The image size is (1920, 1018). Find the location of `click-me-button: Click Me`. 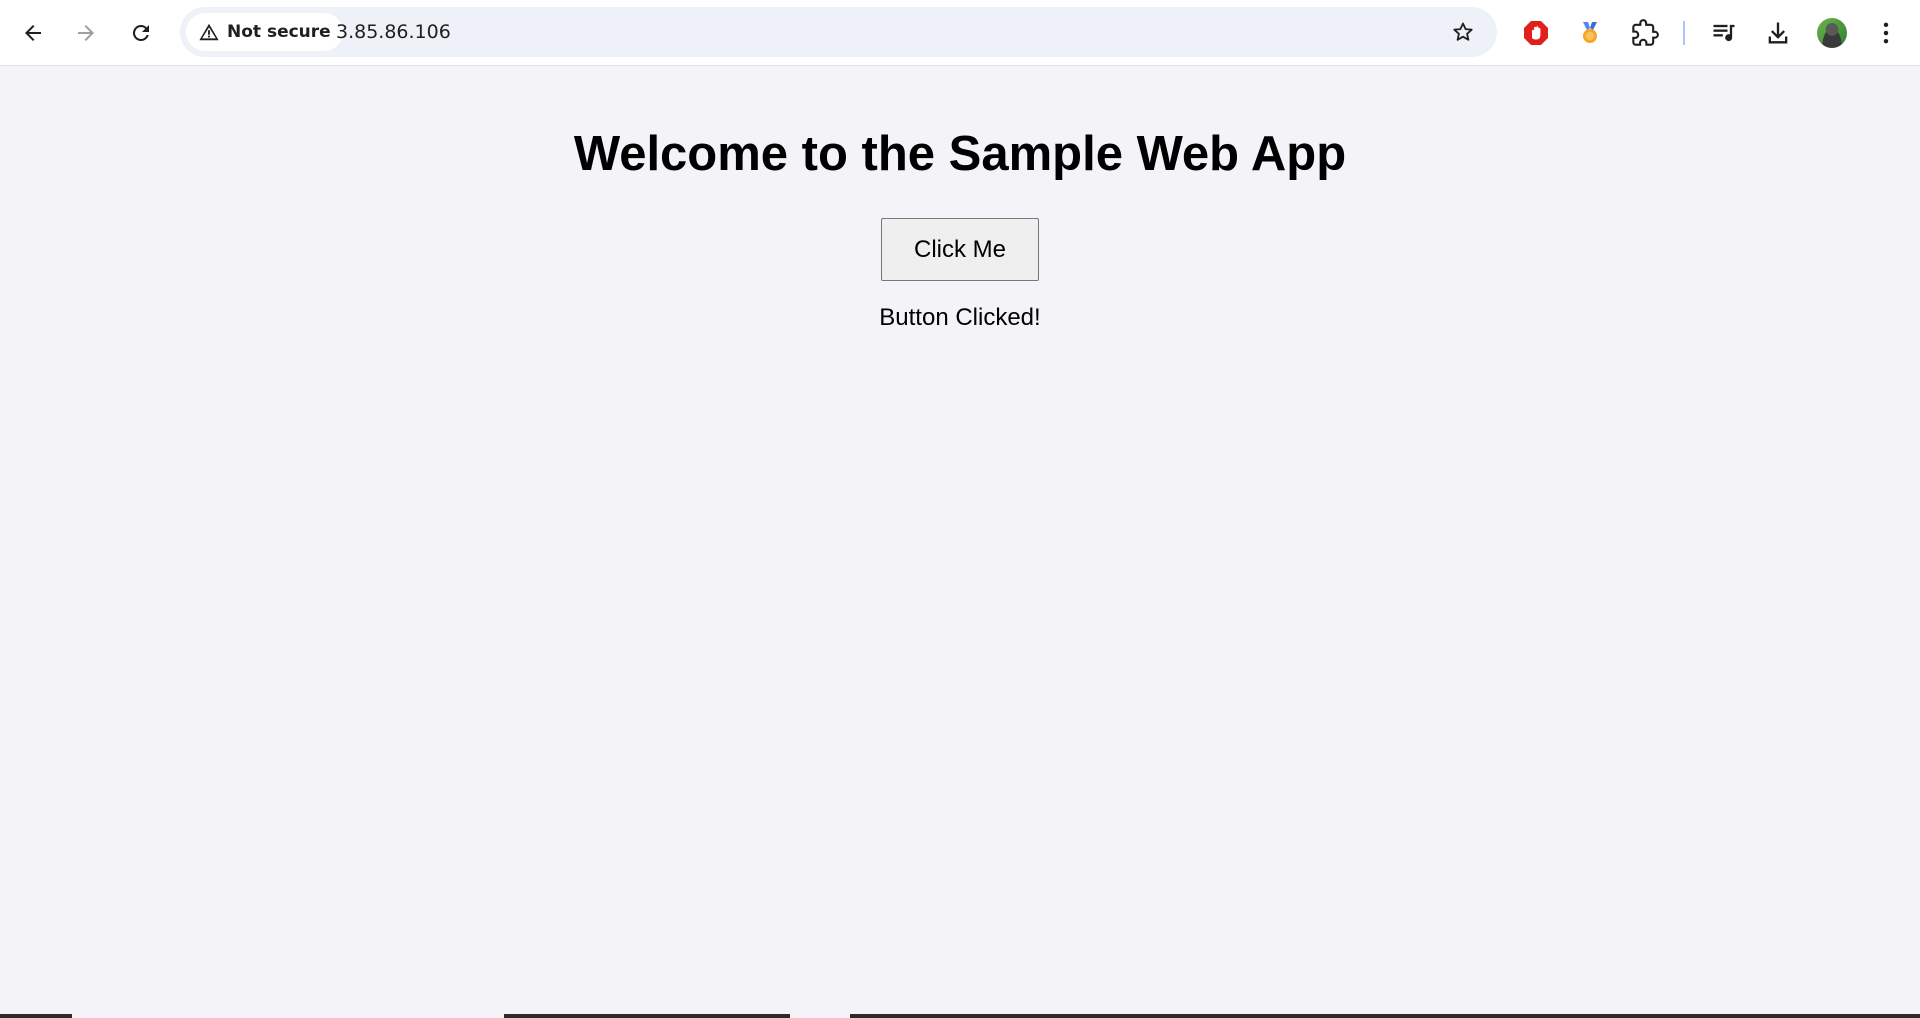

click-me-button: Click Me is located at coordinates (960, 249).